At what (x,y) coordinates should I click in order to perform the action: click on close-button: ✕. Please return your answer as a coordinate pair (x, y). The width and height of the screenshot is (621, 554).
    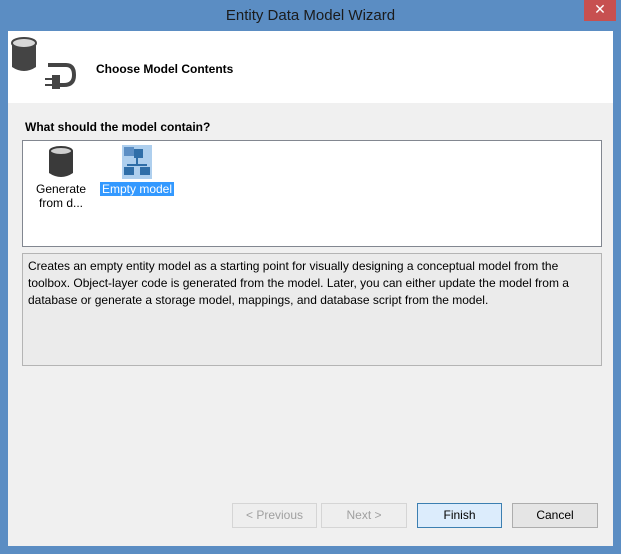
    Looking at the image, I should click on (600, 10).